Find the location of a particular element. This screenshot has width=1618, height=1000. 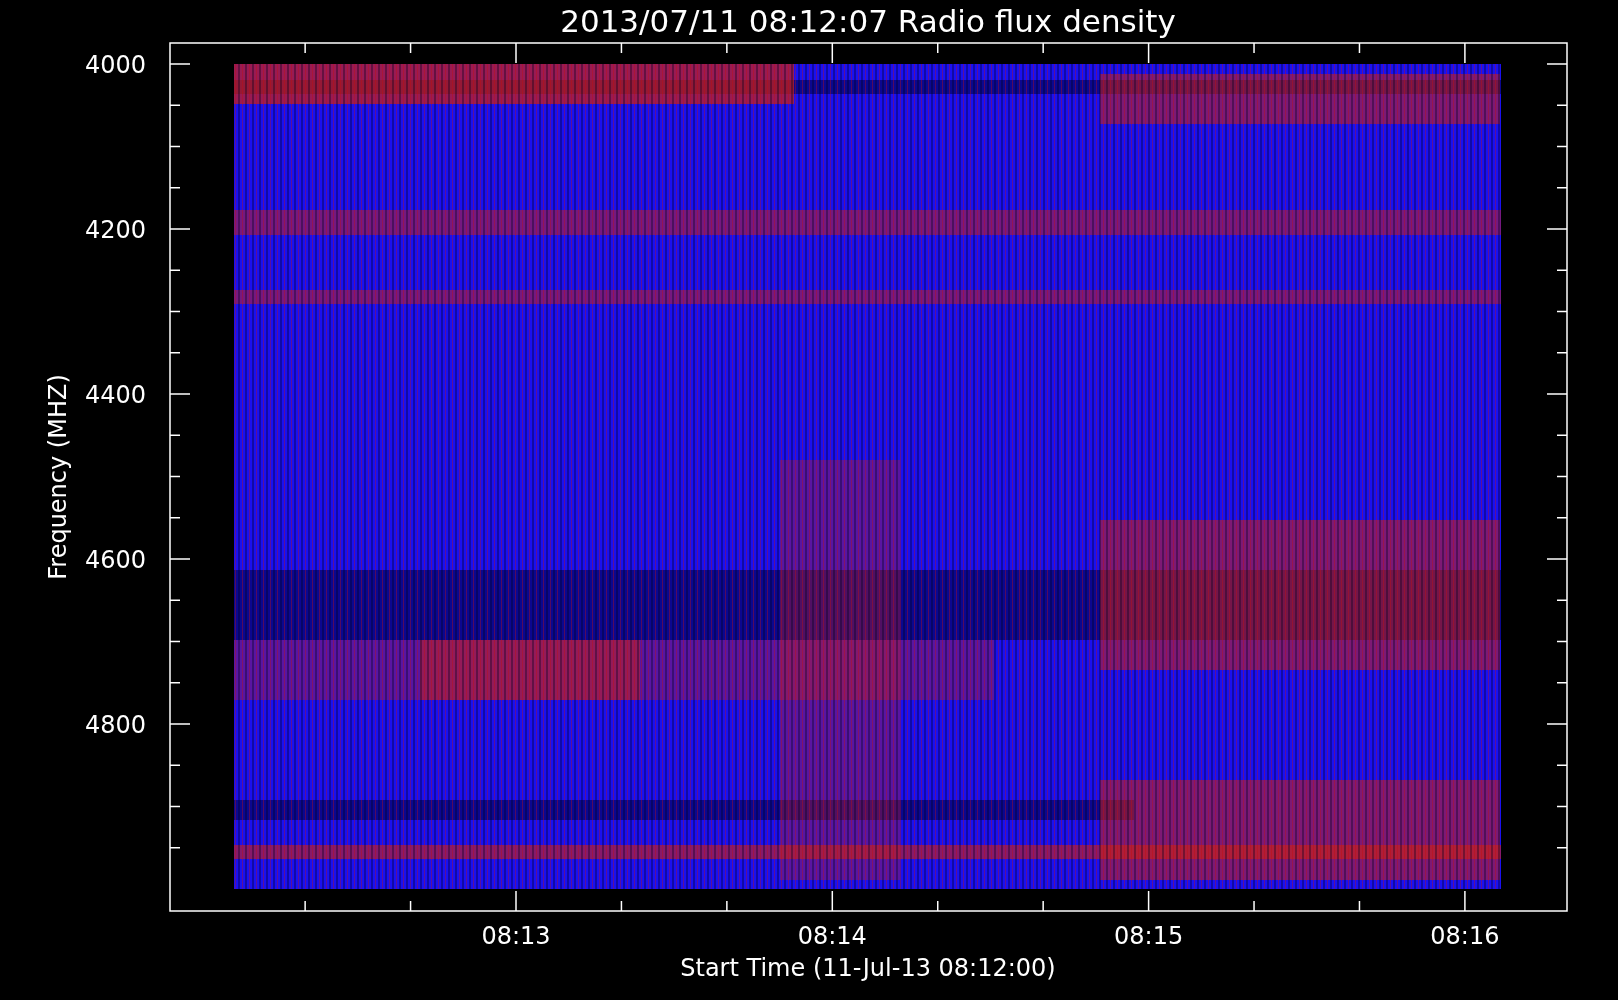

x-tick-label: 08:13 is located at coordinates (516, 936).